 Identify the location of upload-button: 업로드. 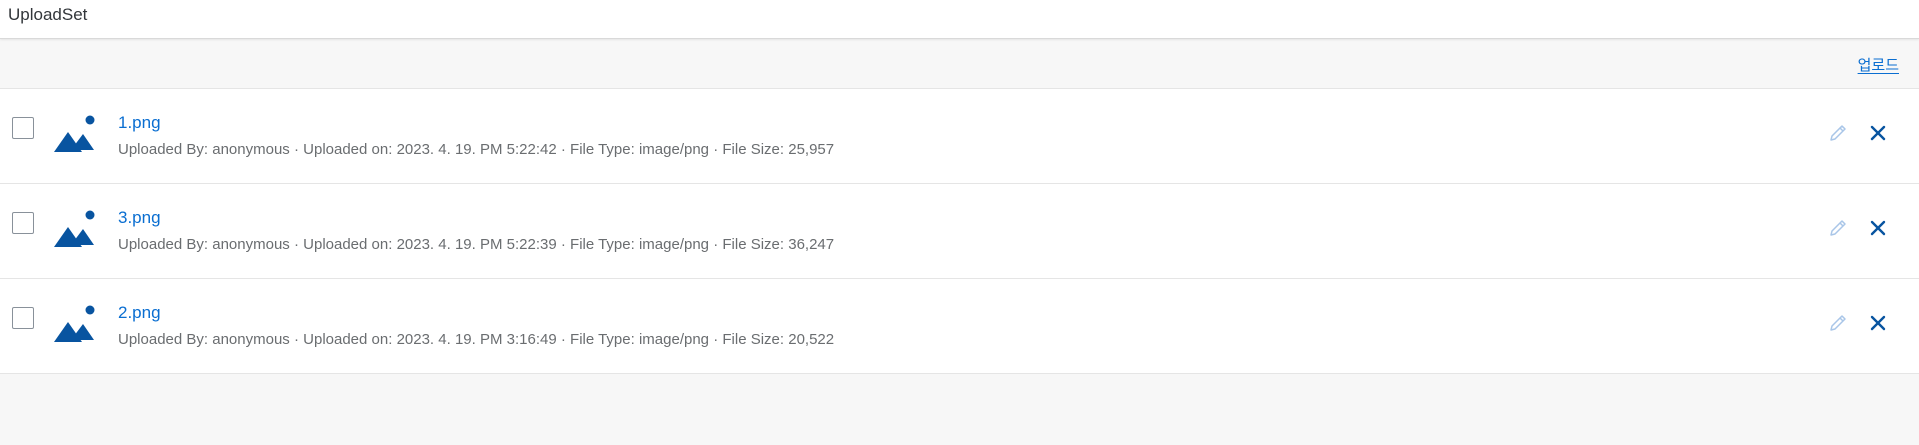
(1878, 64).